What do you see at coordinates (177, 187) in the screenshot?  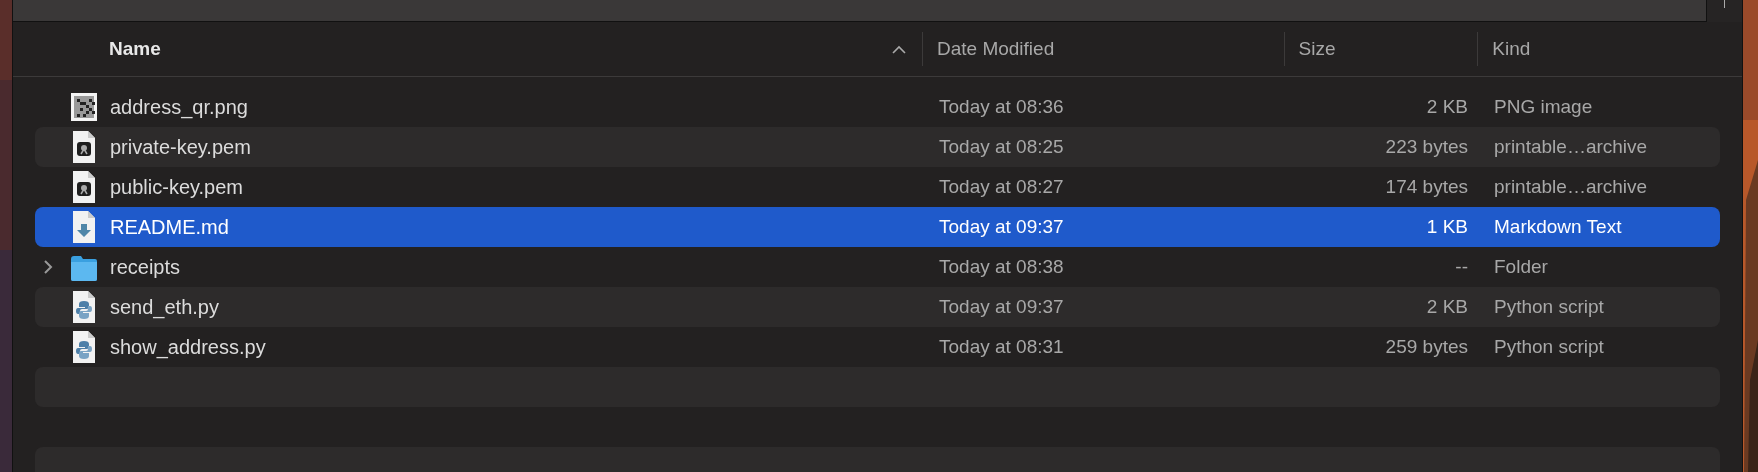 I see `file-name: public-key.pem` at bounding box center [177, 187].